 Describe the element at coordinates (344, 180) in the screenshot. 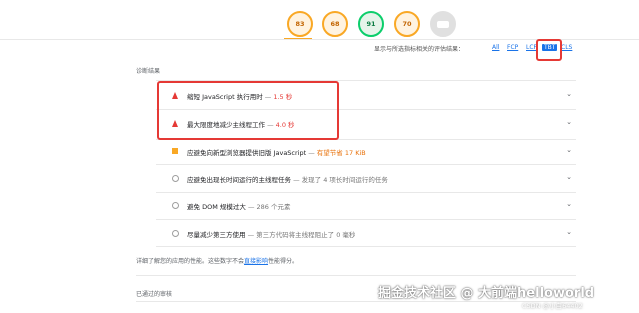

I see `audit-value: 发现了 4 项长时间运行的任务` at that location.